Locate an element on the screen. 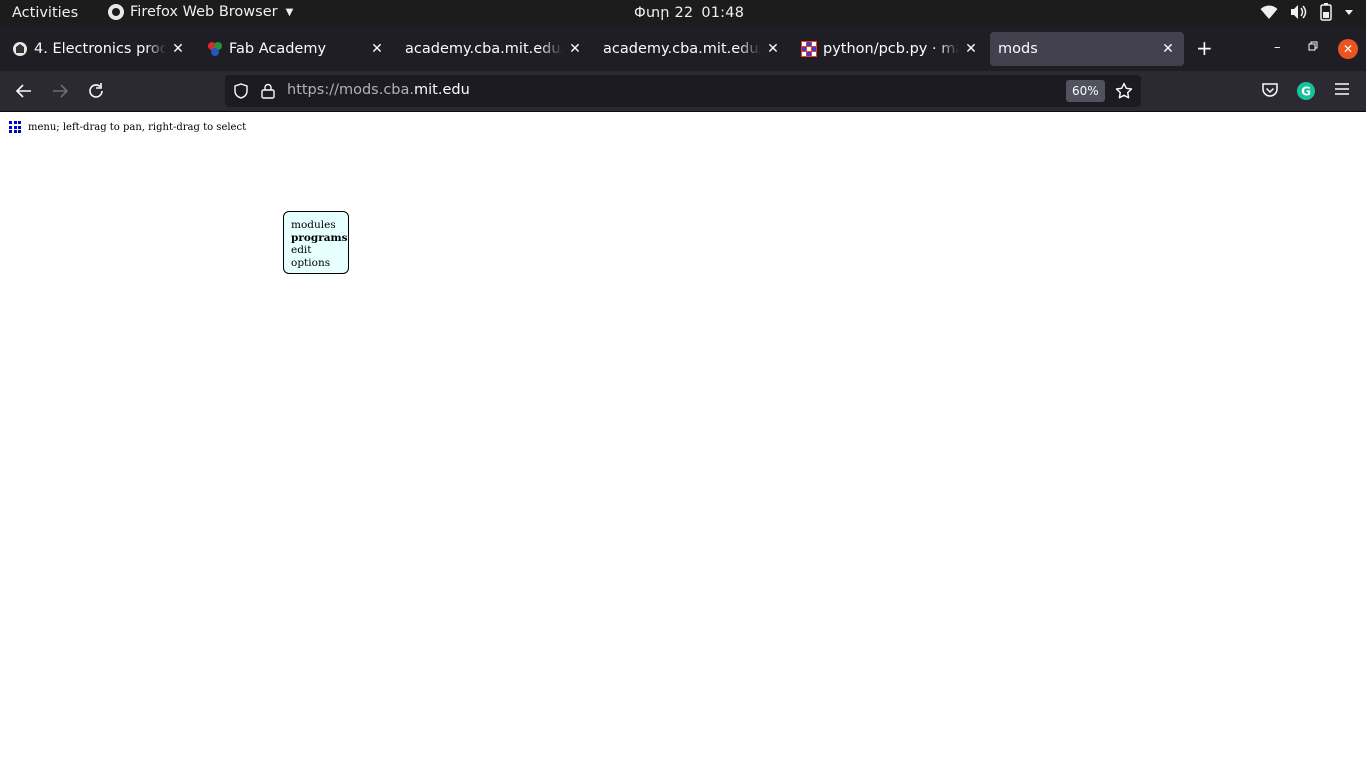 The width and height of the screenshot is (1366, 768). url-scheme-subdomain: https://mods.cba. is located at coordinates (351, 90).